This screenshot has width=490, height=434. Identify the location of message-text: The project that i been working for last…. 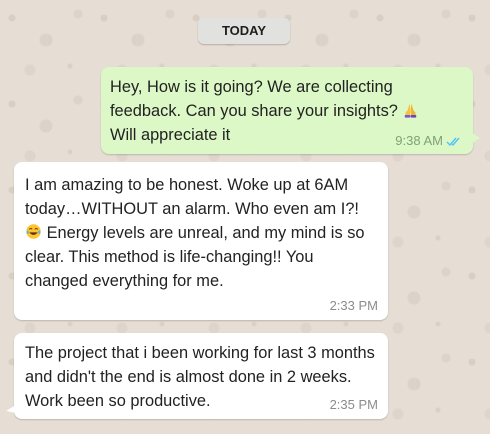
(200, 377).